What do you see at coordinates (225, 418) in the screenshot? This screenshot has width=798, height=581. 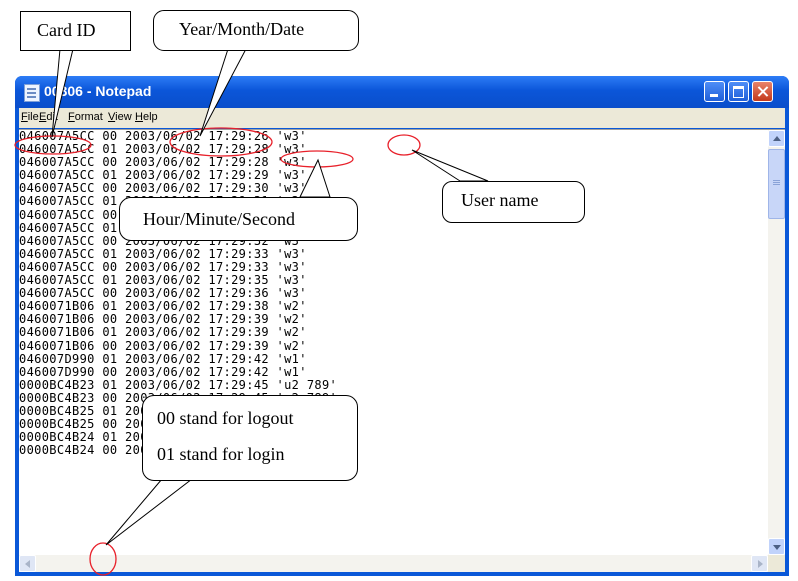 I see `logout-label: 00 stand for logout` at bounding box center [225, 418].